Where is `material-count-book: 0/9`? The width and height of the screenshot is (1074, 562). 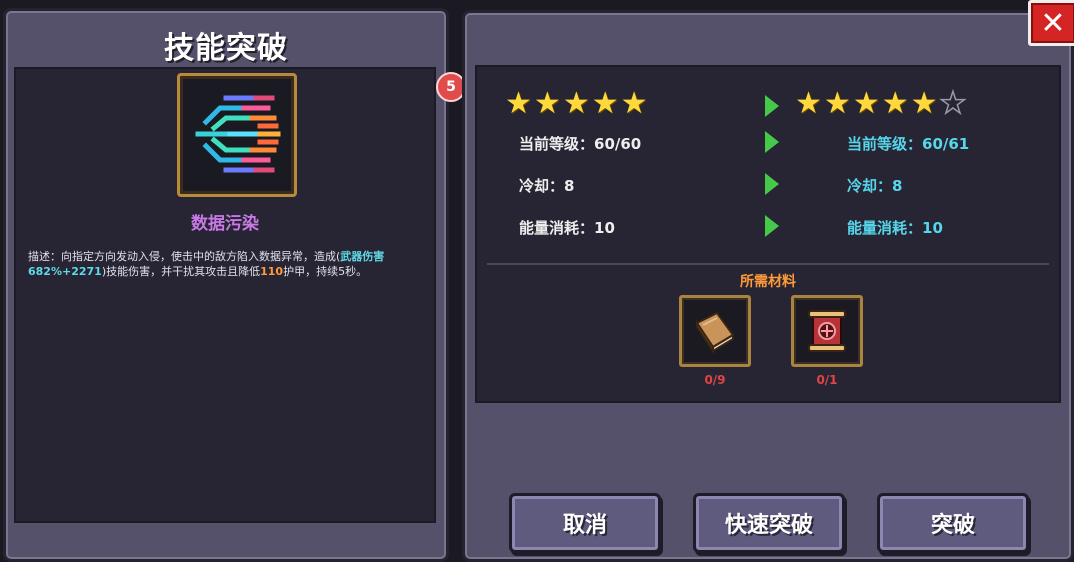
material-count-book: 0/9 is located at coordinates (715, 380).